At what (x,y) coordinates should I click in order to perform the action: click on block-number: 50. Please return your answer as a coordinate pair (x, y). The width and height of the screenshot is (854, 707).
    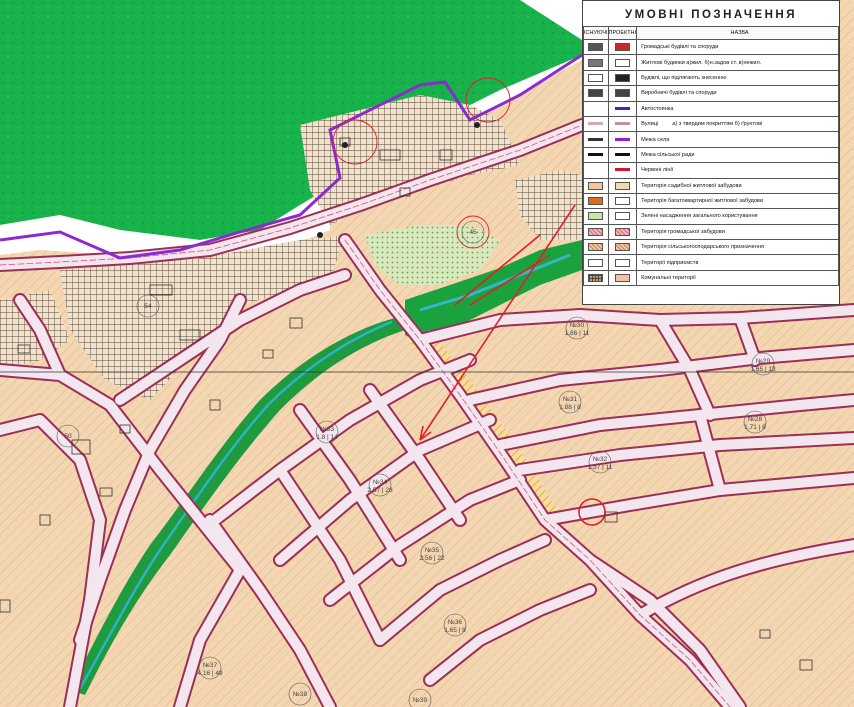
    Looking at the image, I should click on (68, 436).